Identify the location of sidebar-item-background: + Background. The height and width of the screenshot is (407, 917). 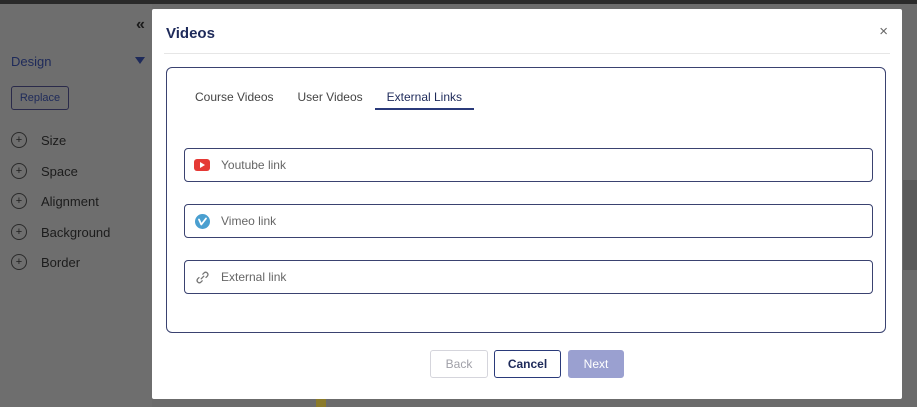
(60, 232).